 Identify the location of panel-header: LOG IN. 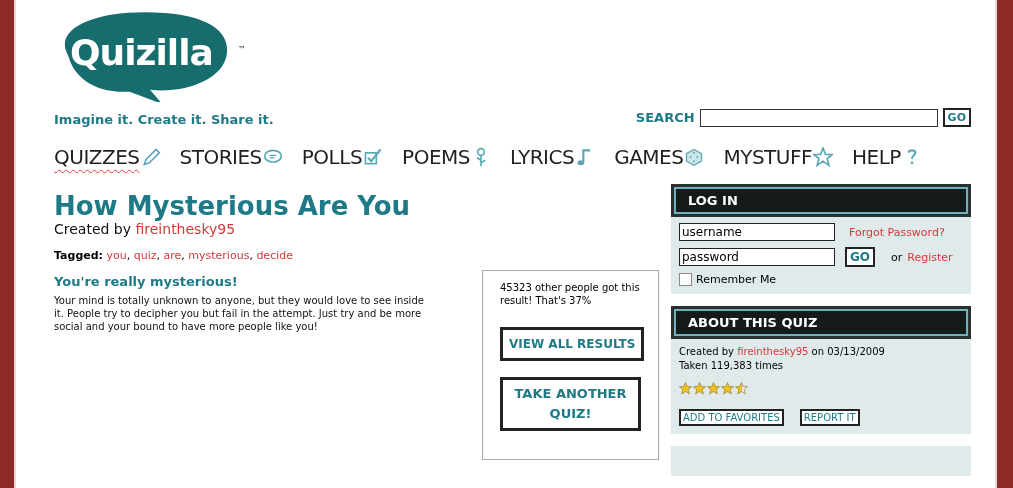
(821, 200).